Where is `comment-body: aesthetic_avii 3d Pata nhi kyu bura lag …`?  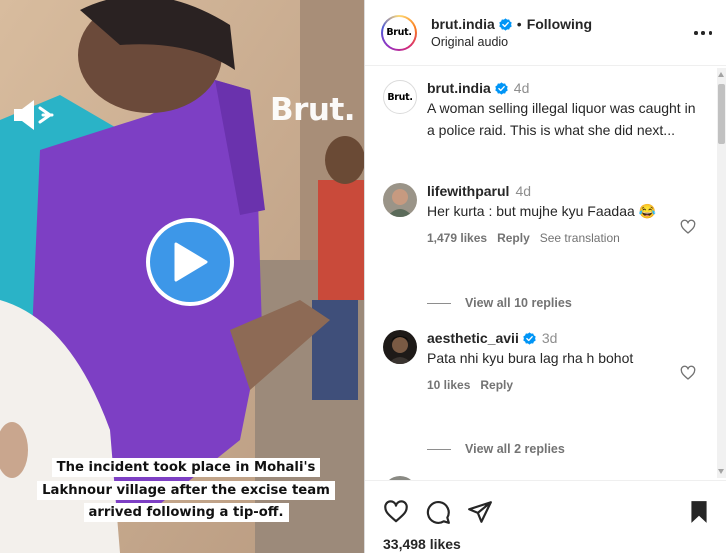
comment-body: aesthetic_avii 3d Pata nhi kyu bura lag … is located at coordinates (562, 361).